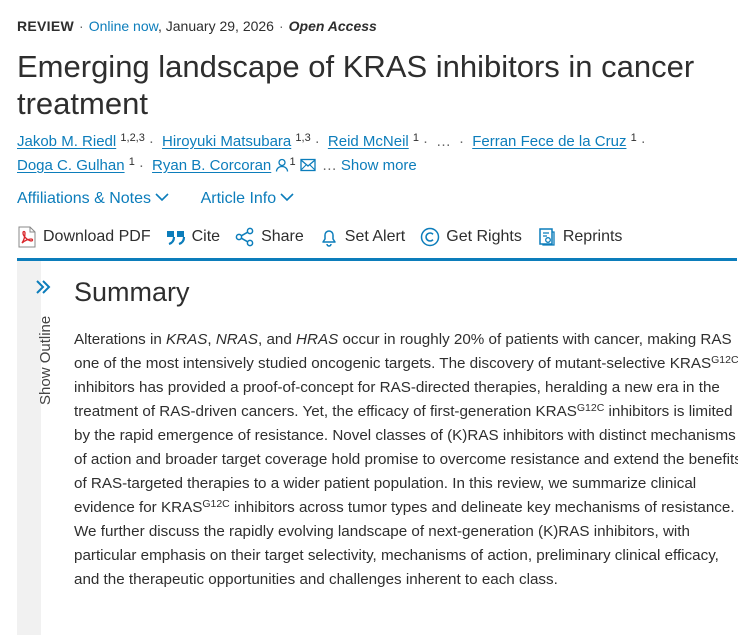 Image resolution: width=738 pixels, height=635 pixels. Describe the element at coordinates (471, 237) in the screenshot. I see `get-rights-button: Get Rights` at that location.